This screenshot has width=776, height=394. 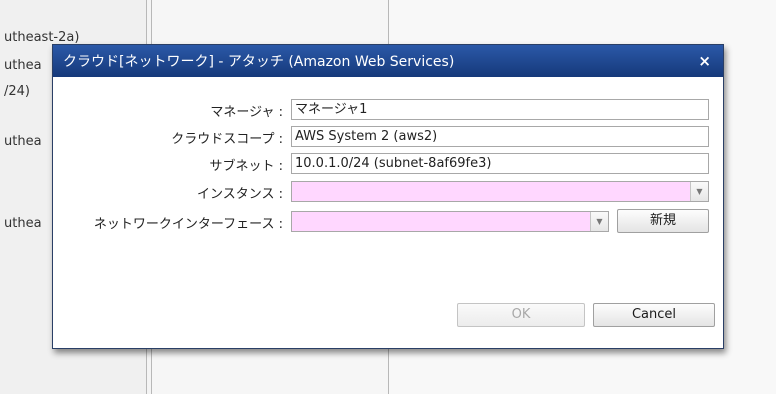 What do you see at coordinates (246, 166) in the screenshot?
I see `subnet-label: サブネット :` at bounding box center [246, 166].